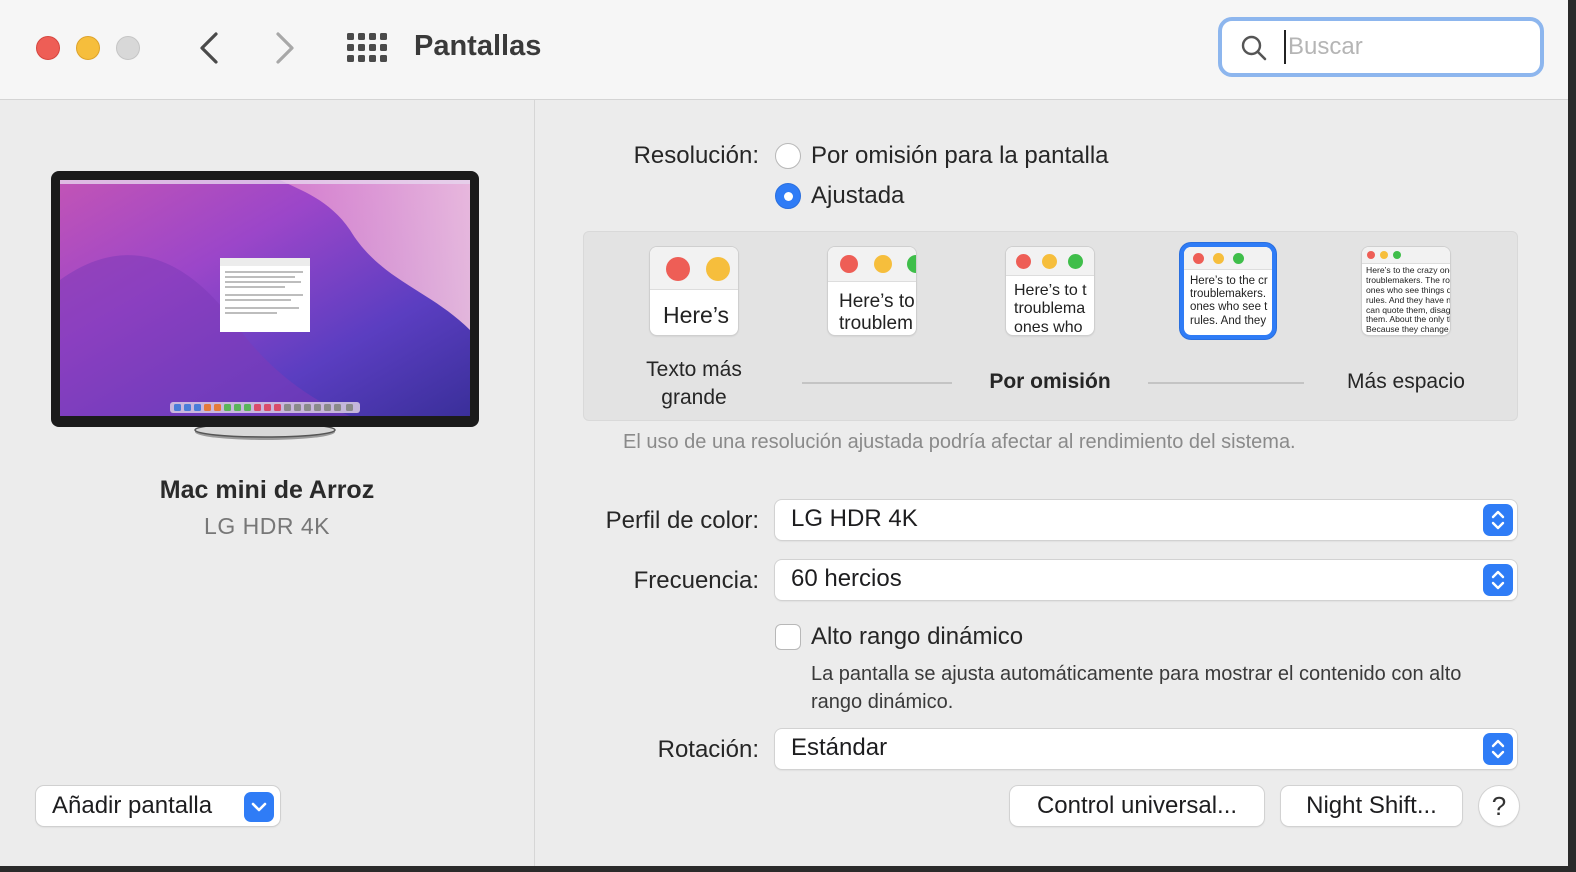 The width and height of the screenshot is (1576, 872). Describe the element at coordinates (366, 48) in the screenshot. I see `show-all-grid-icon` at that location.